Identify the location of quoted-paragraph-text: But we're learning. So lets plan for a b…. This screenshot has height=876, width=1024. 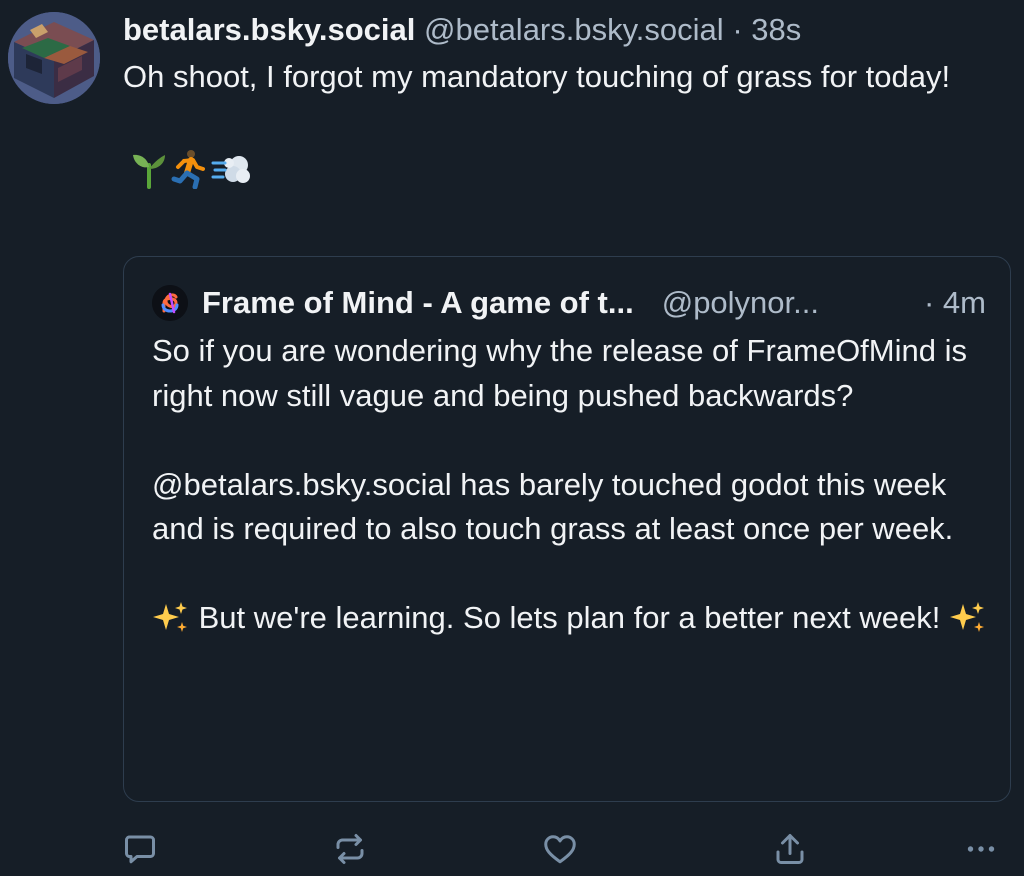
(569, 617).